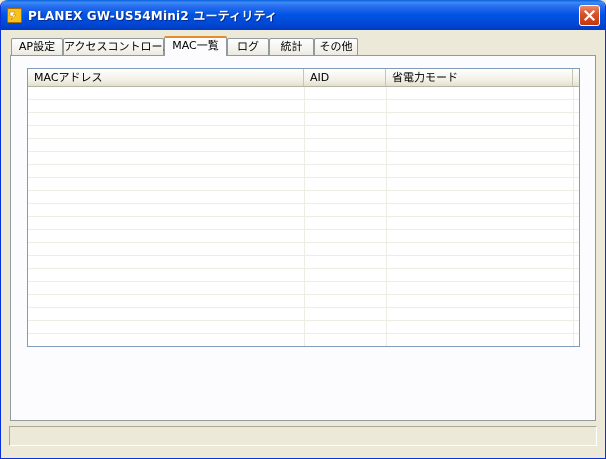  I want to click on tab-label: その他, so click(336, 46).